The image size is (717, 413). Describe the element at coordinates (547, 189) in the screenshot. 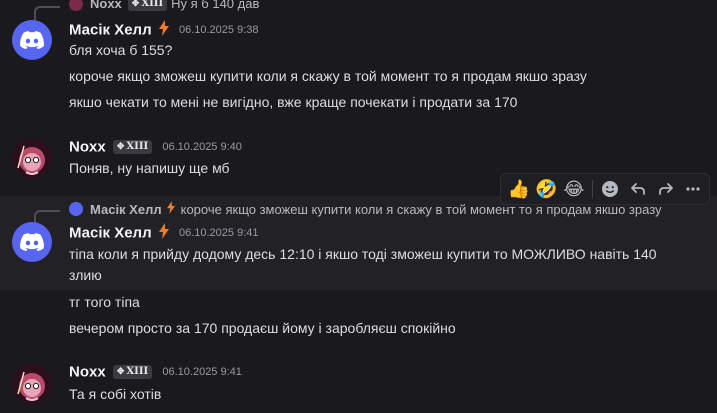

I see `reaction-rofl: 🤣` at that location.